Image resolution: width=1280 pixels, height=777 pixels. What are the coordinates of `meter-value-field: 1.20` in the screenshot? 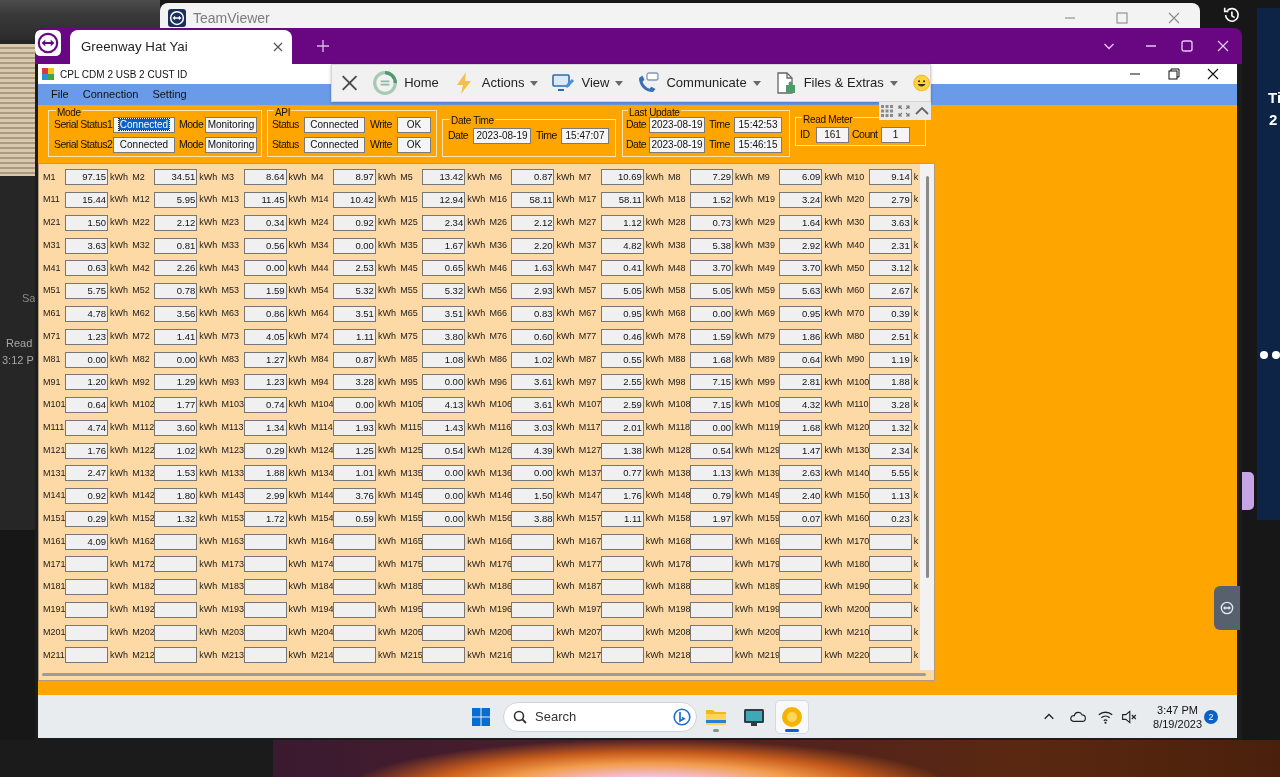 It's located at (86, 382).